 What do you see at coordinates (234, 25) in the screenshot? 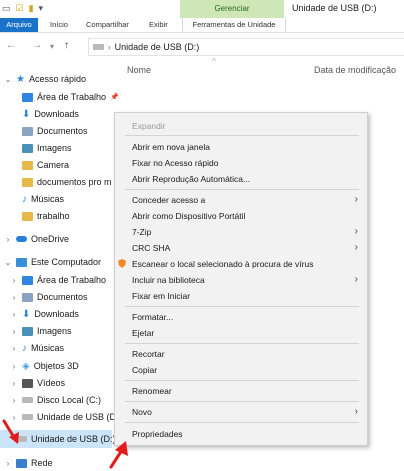
I see `tab-ferramentas-de-unidade: Ferramentas de Unidade` at bounding box center [234, 25].